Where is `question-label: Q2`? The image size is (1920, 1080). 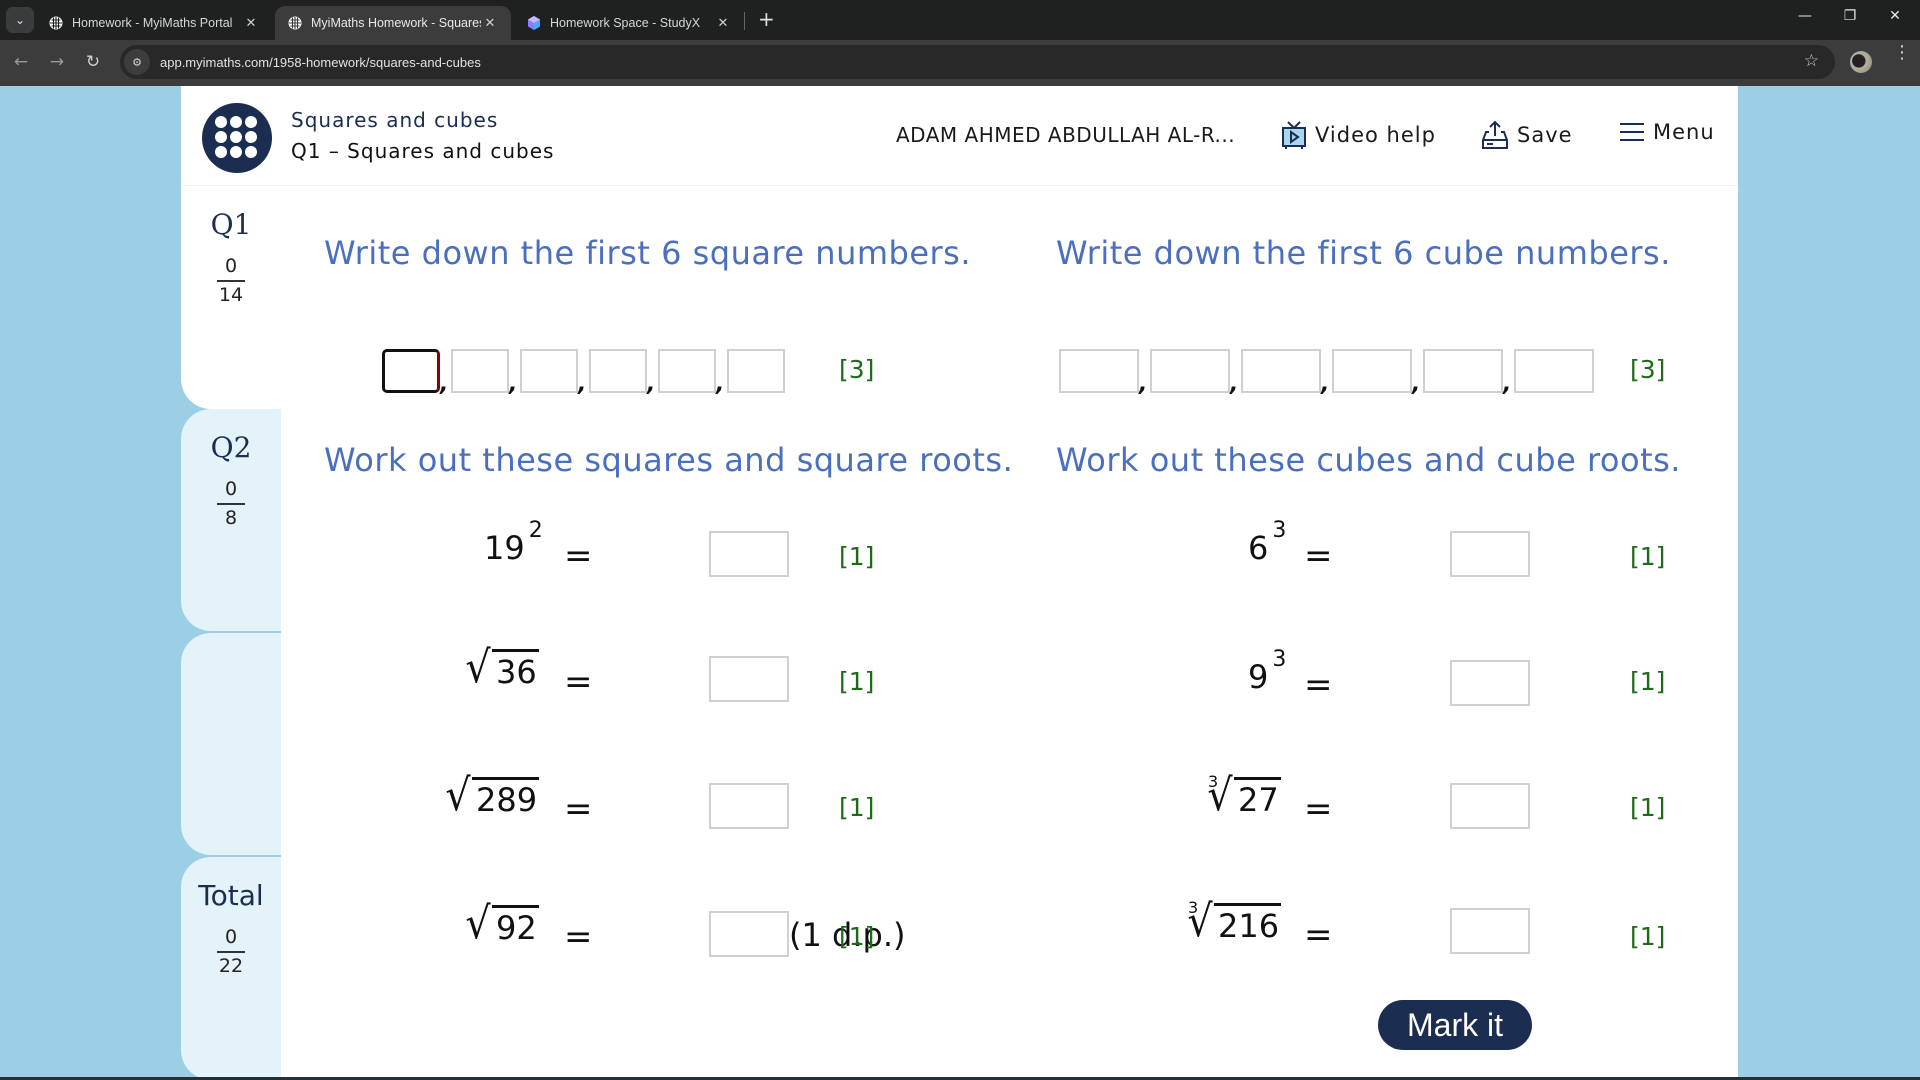 question-label: Q2 is located at coordinates (231, 447).